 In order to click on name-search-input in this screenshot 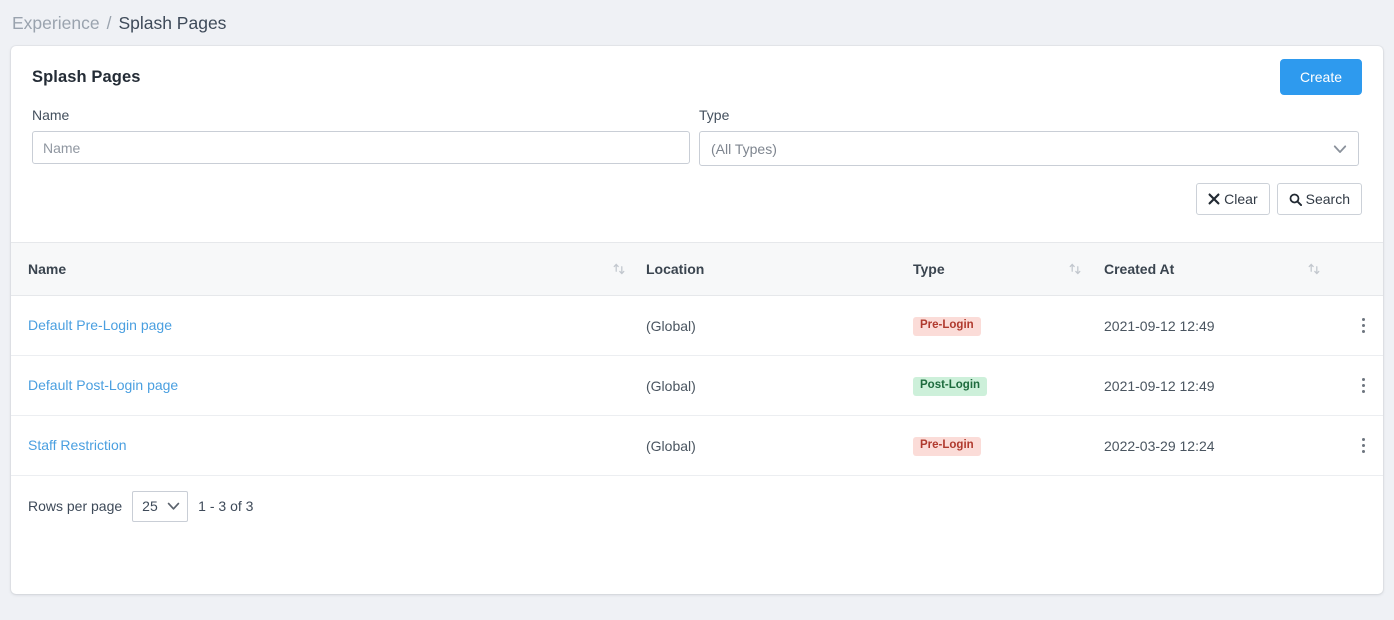, I will do `click(361, 147)`.